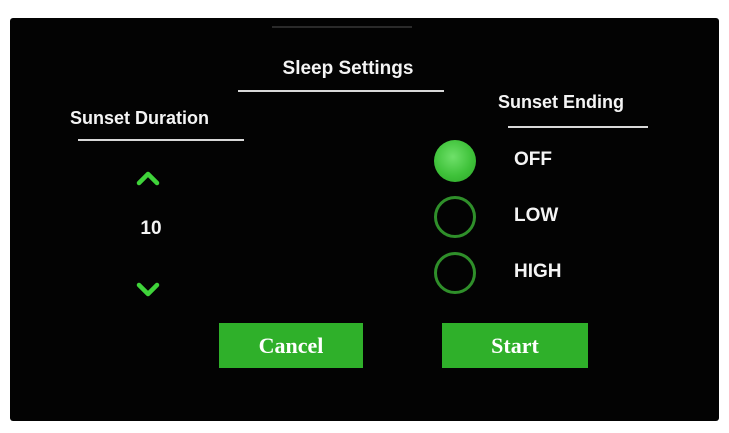 Image resolution: width=729 pixels, height=433 pixels. Describe the element at coordinates (341, 91) in the screenshot. I see `title-underline` at that location.